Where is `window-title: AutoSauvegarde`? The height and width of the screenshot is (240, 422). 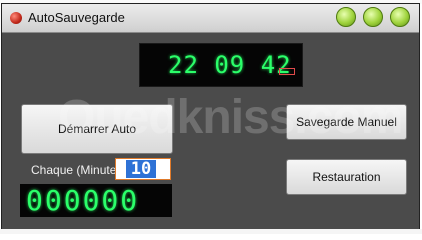
window-title: AutoSauvegarde is located at coordinates (76, 17).